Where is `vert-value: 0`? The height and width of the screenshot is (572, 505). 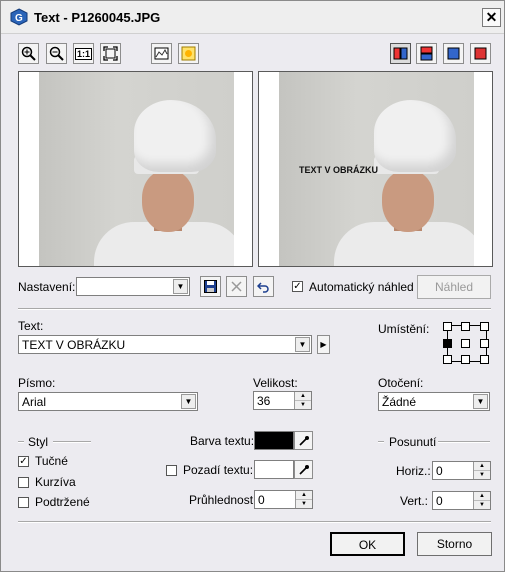
vert-value: 0 is located at coordinates (439, 501).